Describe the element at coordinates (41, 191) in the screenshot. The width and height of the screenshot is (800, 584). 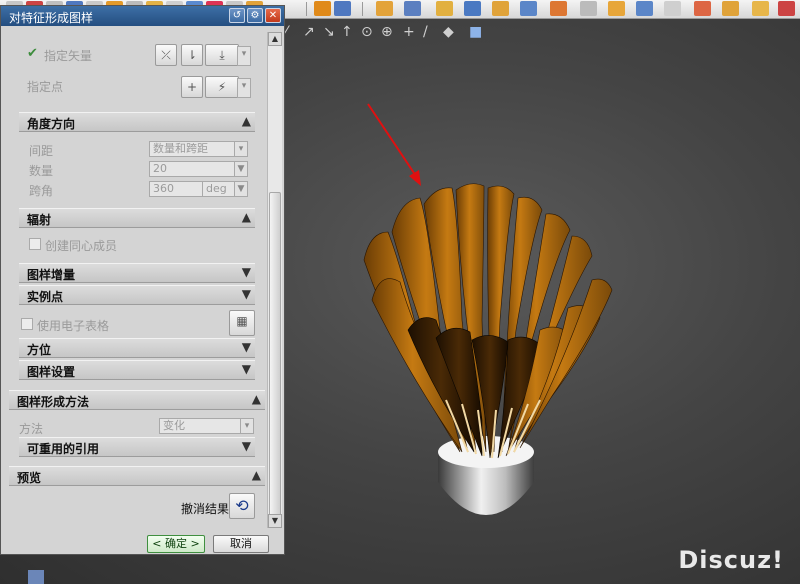
I see `span-label: 跨角` at that location.